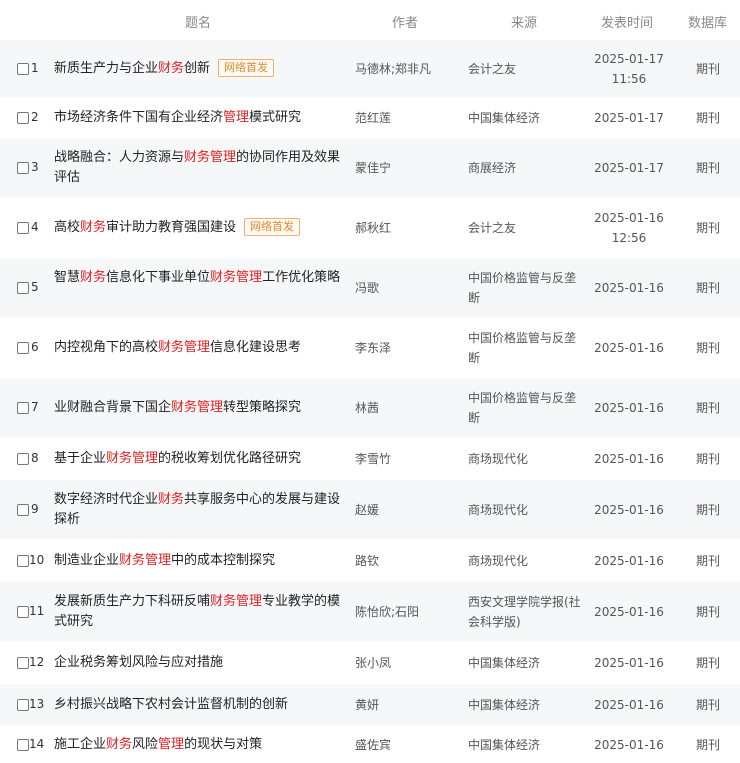 The width and height of the screenshot is (740, 763). I want to click on table-row: 8 基于企业财务管理的税收筹划优化路径研究 李雪竹 商场现代化 2025-01-16 期刊, so click(370, 459).